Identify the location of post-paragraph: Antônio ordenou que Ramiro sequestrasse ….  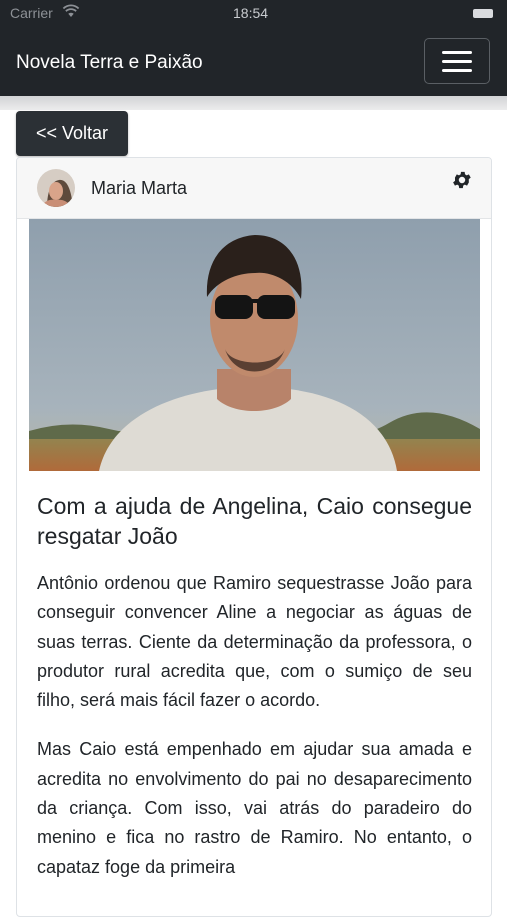
(254, 642).